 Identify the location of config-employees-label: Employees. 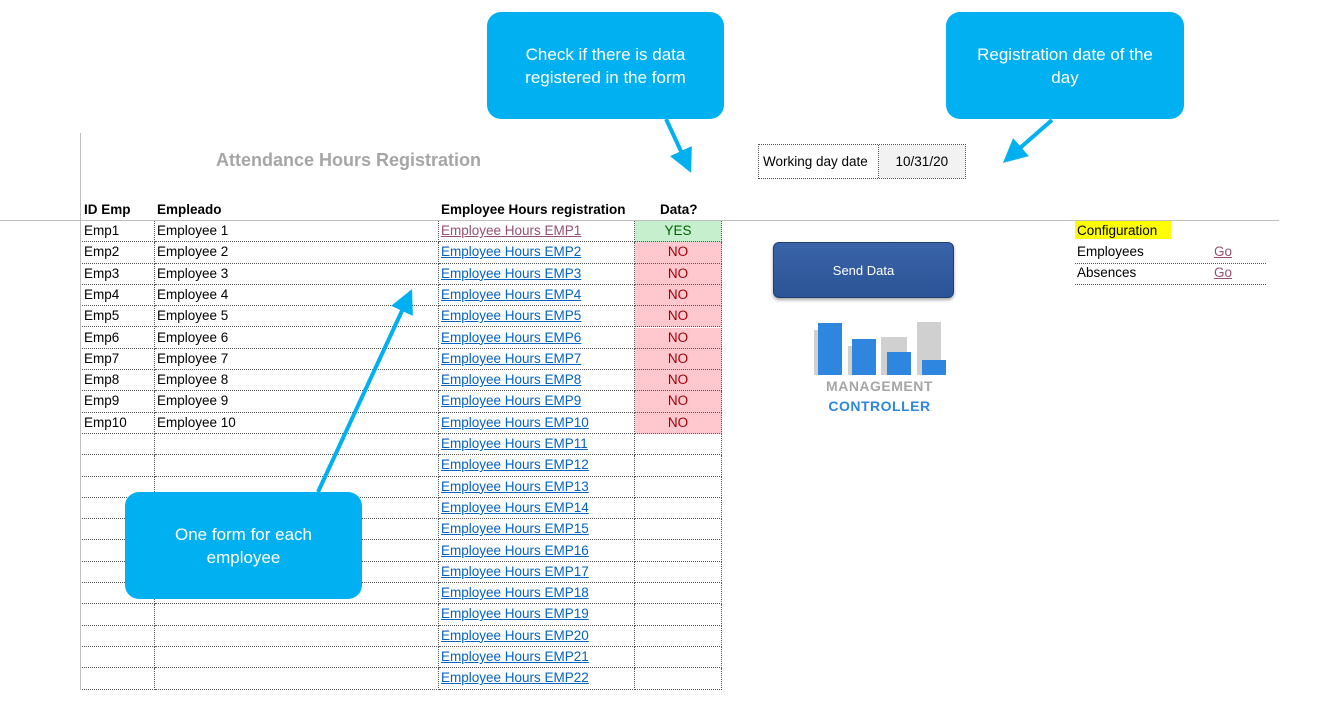
(1110, 251).